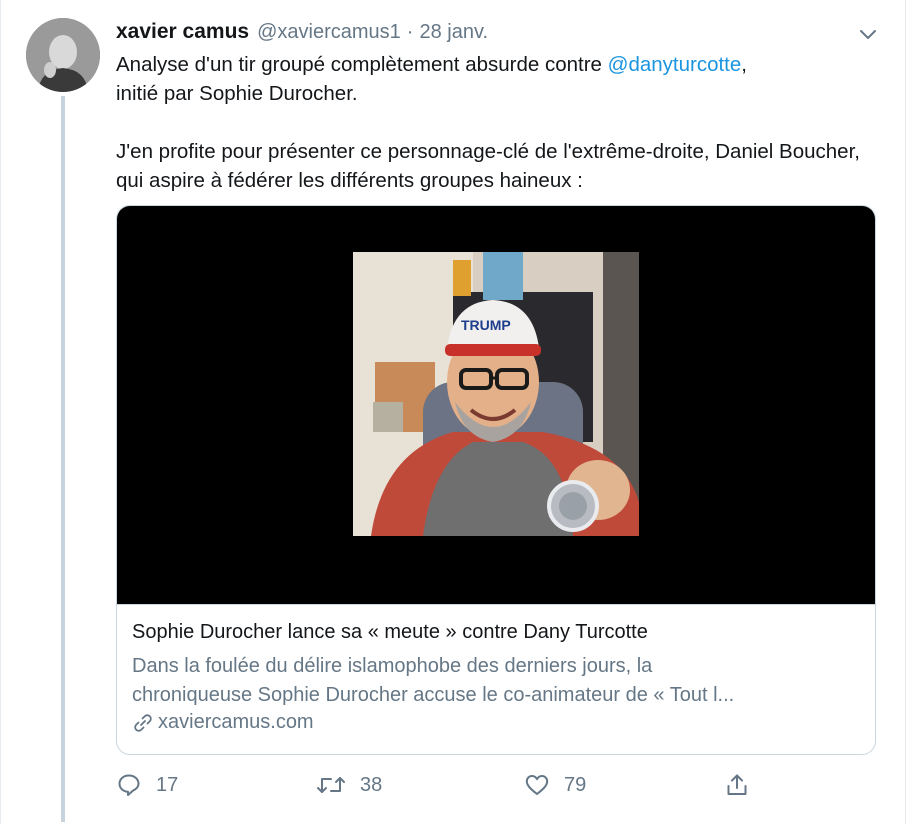 The image size is (908, 824). What do you see at coordinates (868, 34) in the screenshot?
I see `chevron-down-icon` at bounding box center [868, 34].